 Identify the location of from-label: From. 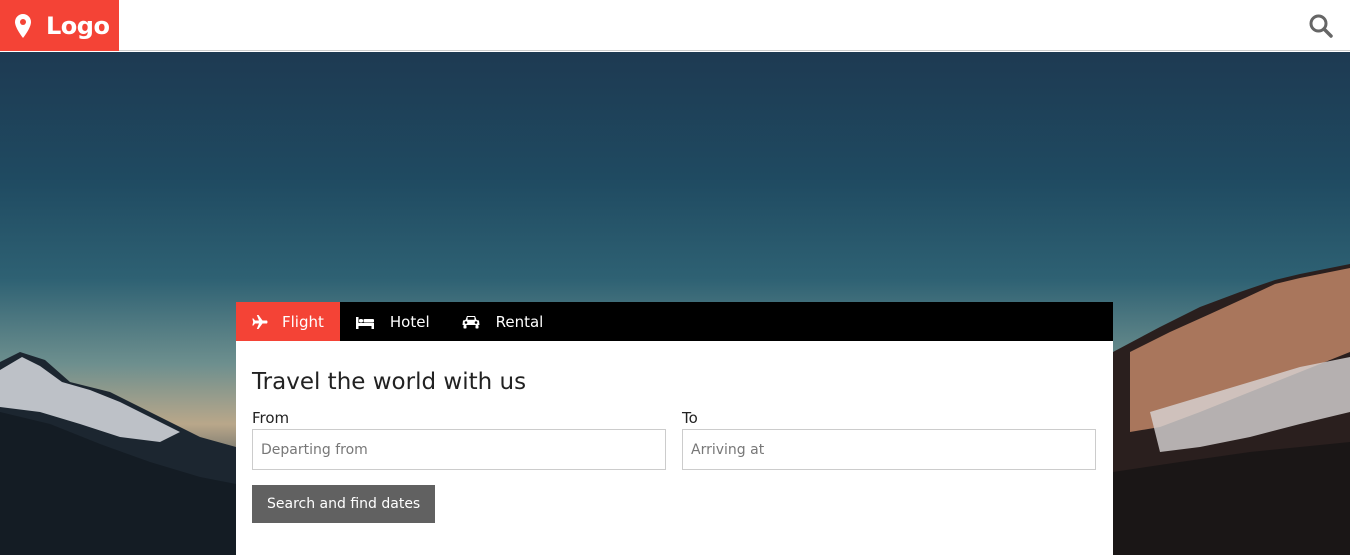
(271, 418).